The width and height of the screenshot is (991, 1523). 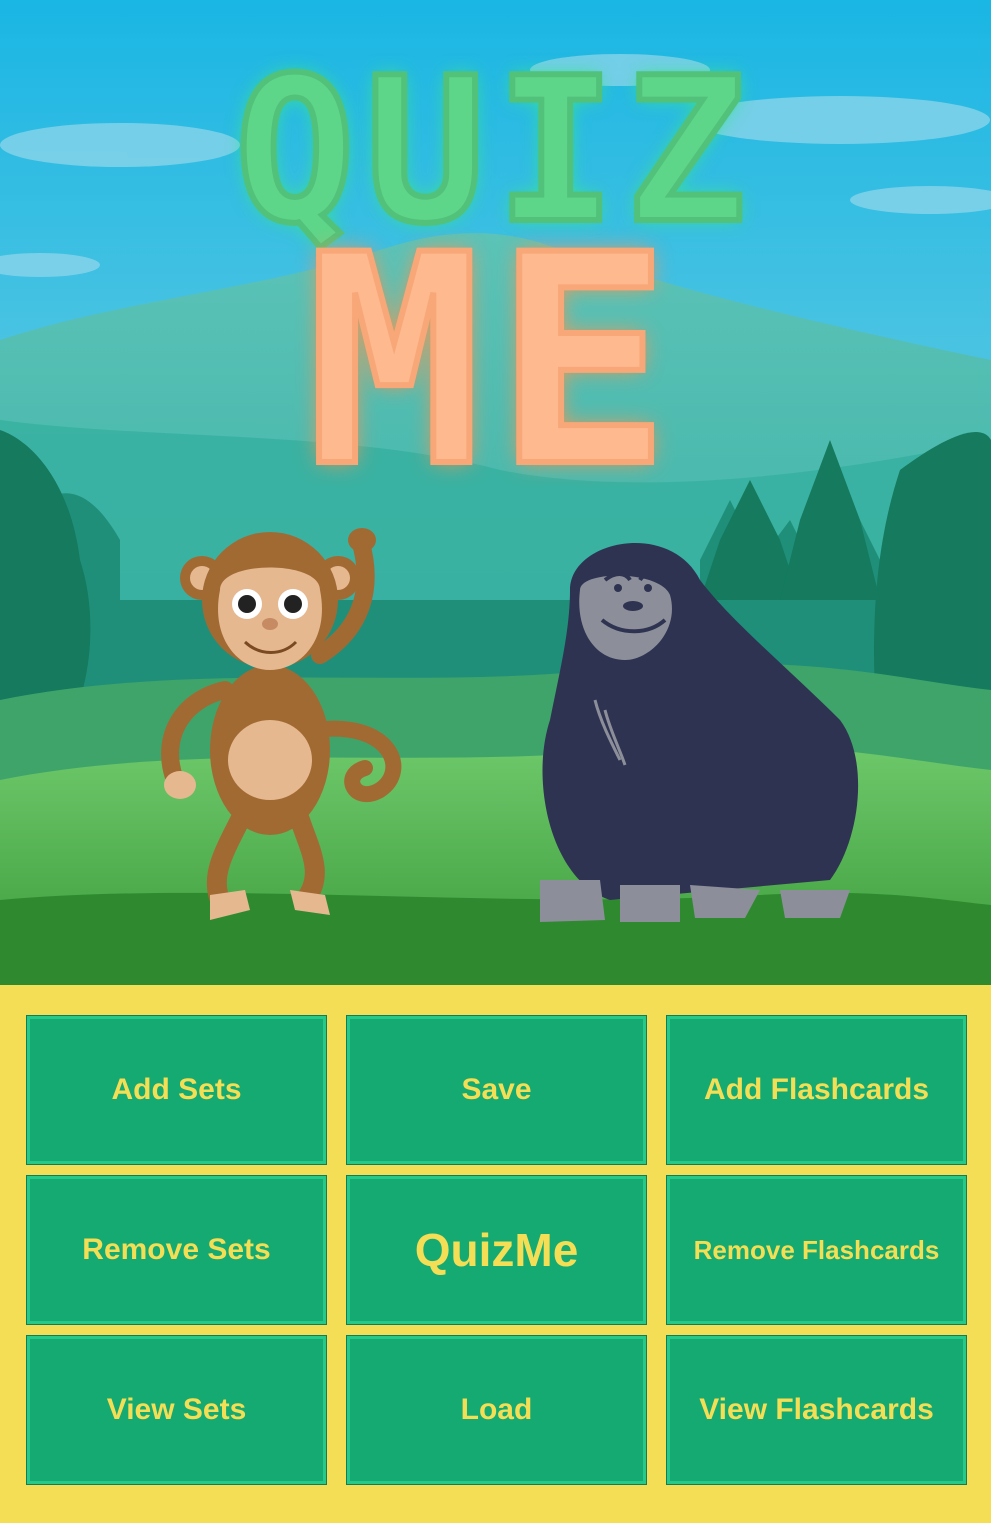 What do you see at coordinates (816, 1250) in the screenshot?
I see `remove-flashcards-button: Remove Flashcards` at bounding box center [816, 1250].